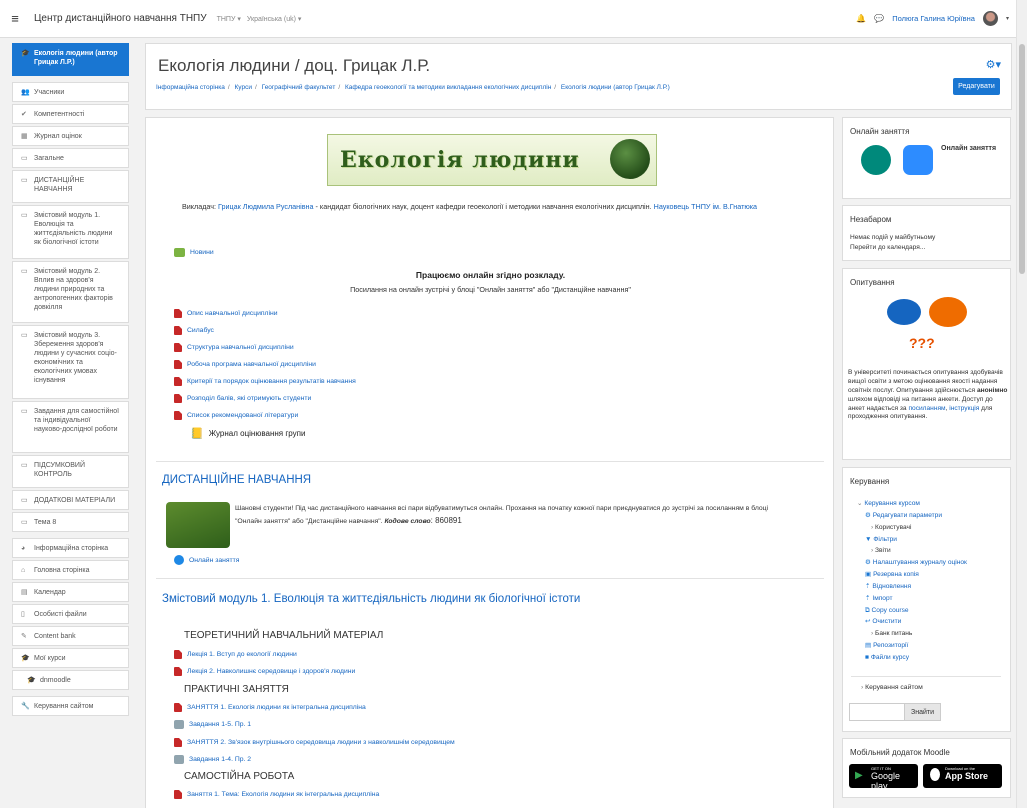 The width and height of the screenshot is (1027, 808). I want to click on sidebar-item-dashboard: ◕ Інформаційна сторінка, so click(70, 548).